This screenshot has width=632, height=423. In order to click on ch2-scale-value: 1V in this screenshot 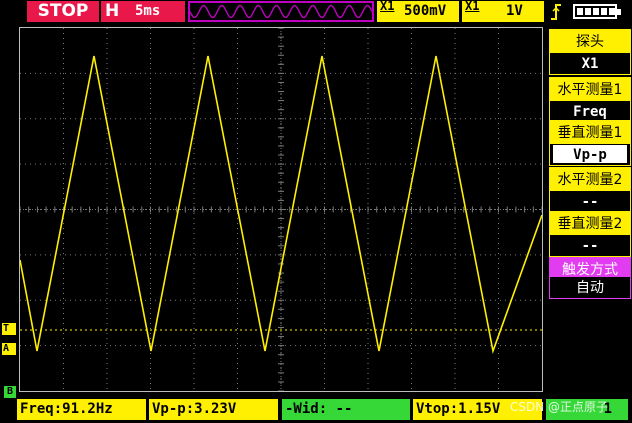, I will do `click(514, 11)`.